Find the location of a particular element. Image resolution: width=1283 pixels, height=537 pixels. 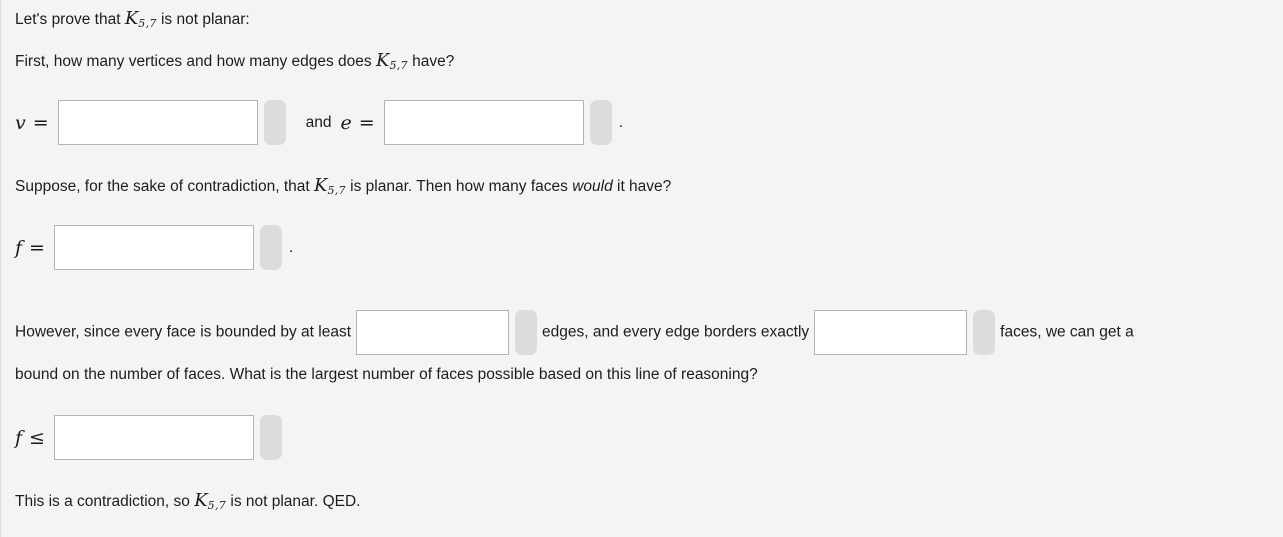

edges-per-face-field-group is located at coordinates (447, 332).